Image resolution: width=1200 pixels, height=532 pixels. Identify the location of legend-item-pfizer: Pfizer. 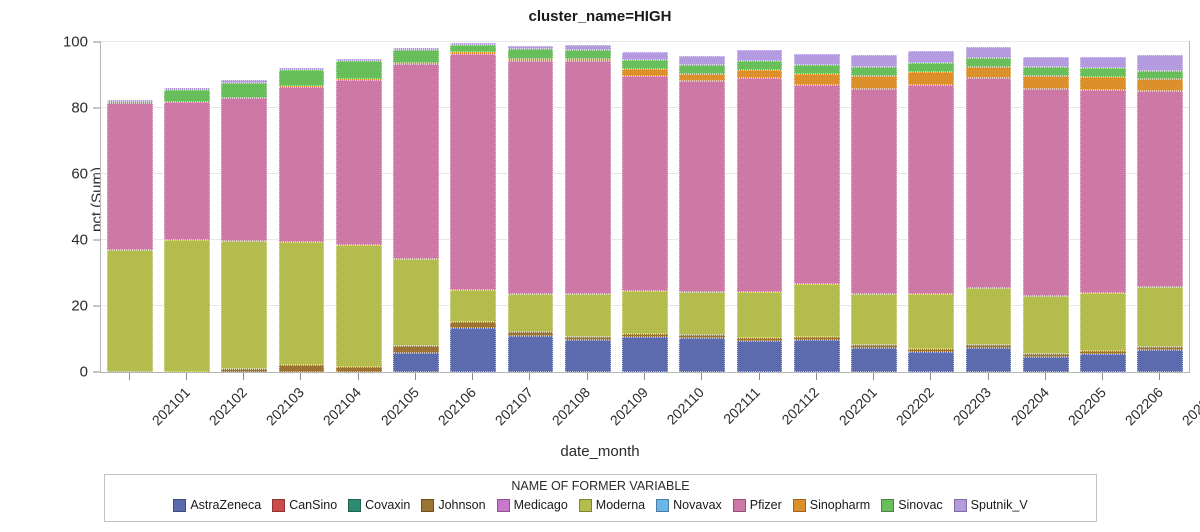
(757, 505).